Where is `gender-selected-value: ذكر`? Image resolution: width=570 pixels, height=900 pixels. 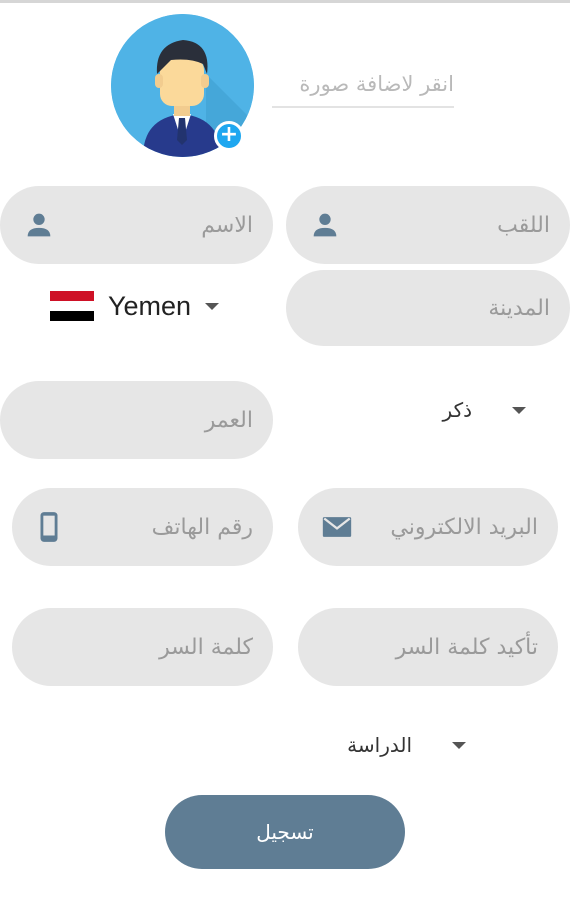 gender-selected-value: ذكر is located at coordinates (457, 410).